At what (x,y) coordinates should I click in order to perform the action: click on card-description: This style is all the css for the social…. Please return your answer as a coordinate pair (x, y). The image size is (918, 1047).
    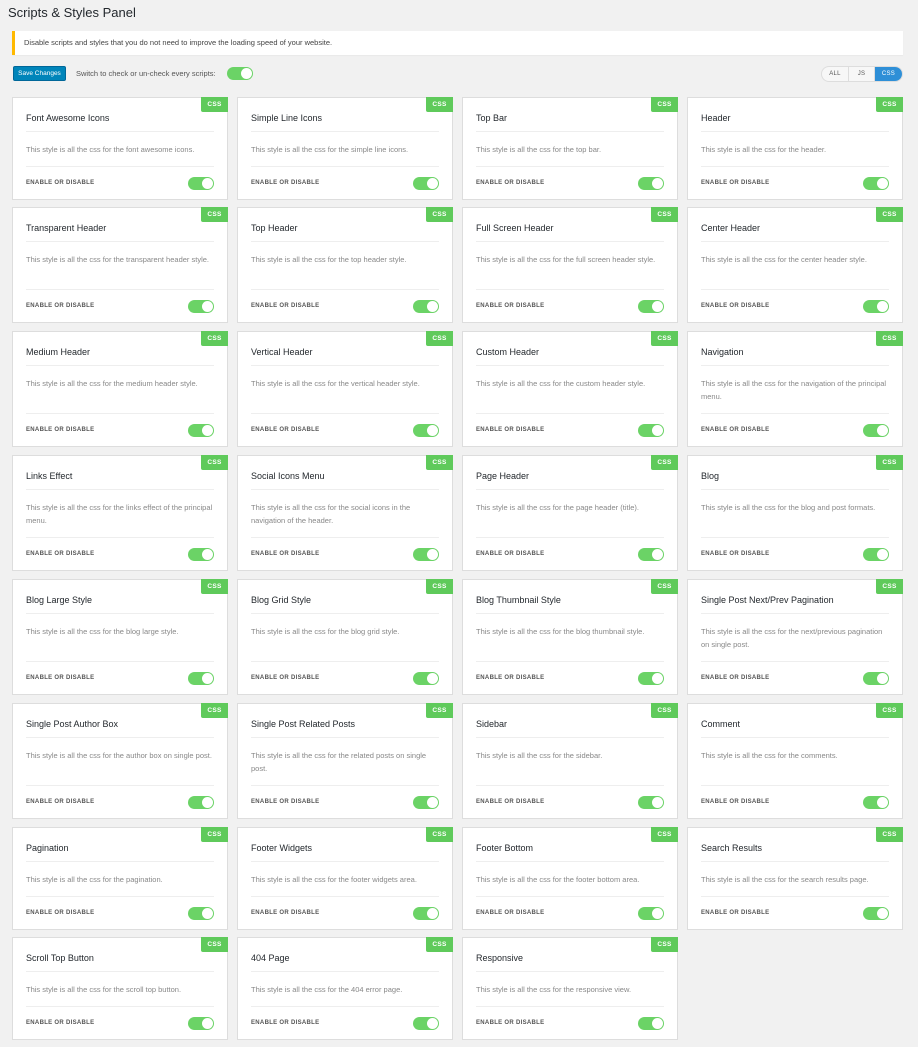
    Looking at the image, I should click on (345, 514).